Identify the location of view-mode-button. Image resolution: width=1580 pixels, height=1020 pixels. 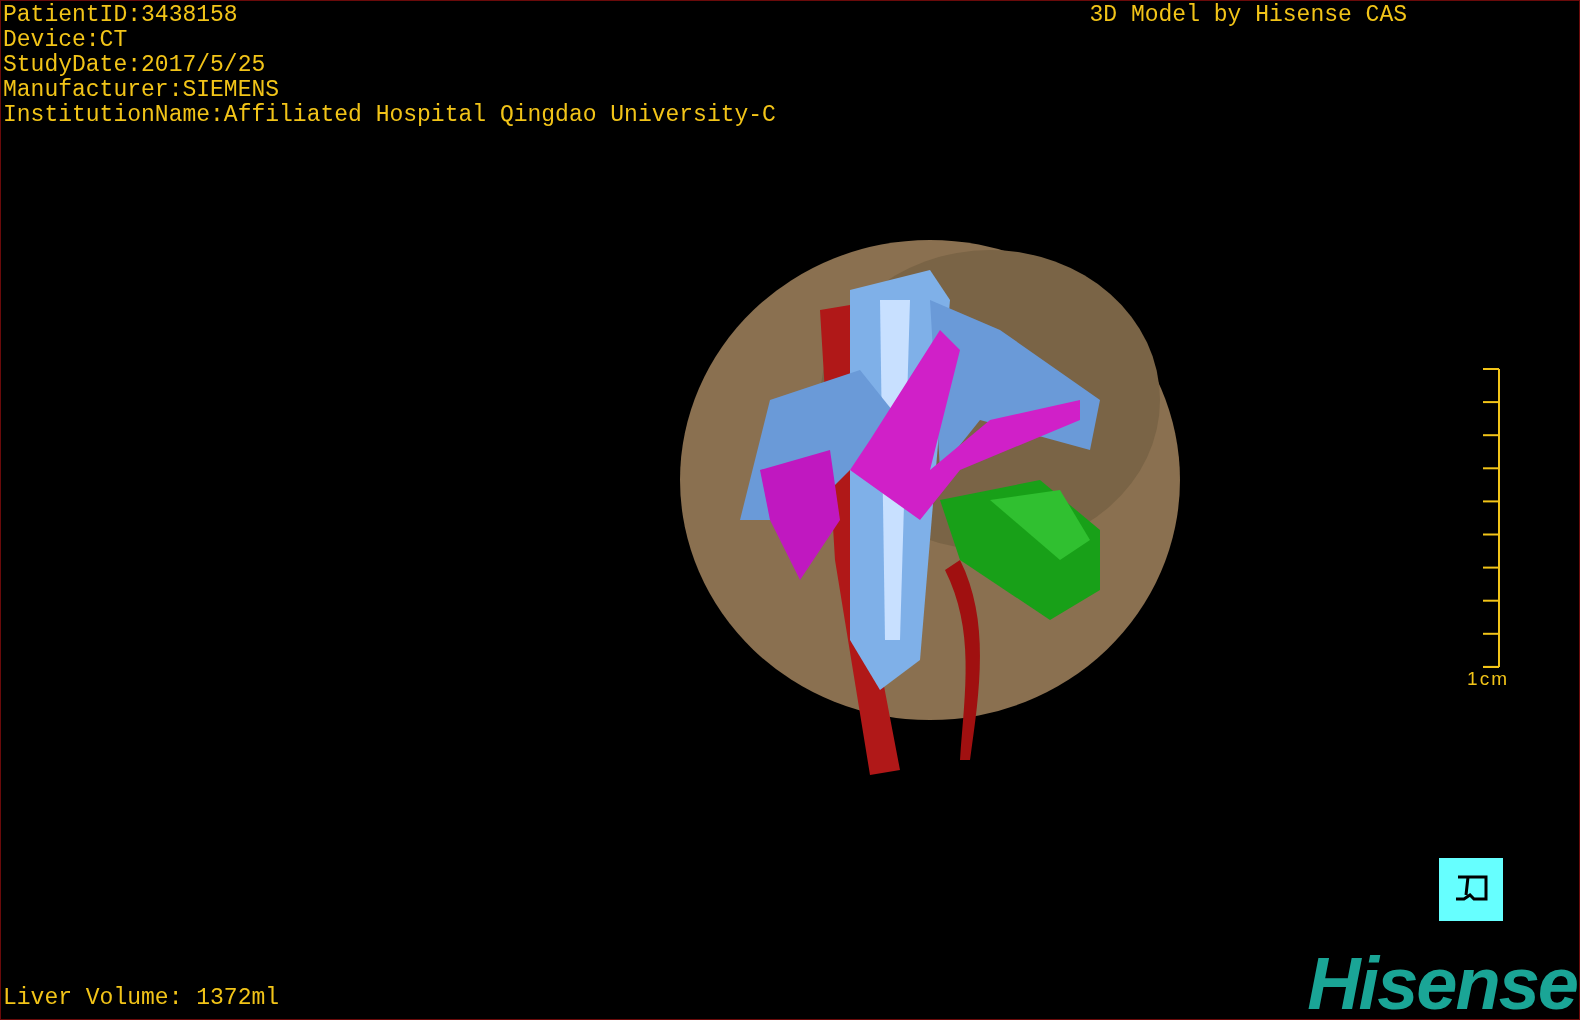
(1471, 889).